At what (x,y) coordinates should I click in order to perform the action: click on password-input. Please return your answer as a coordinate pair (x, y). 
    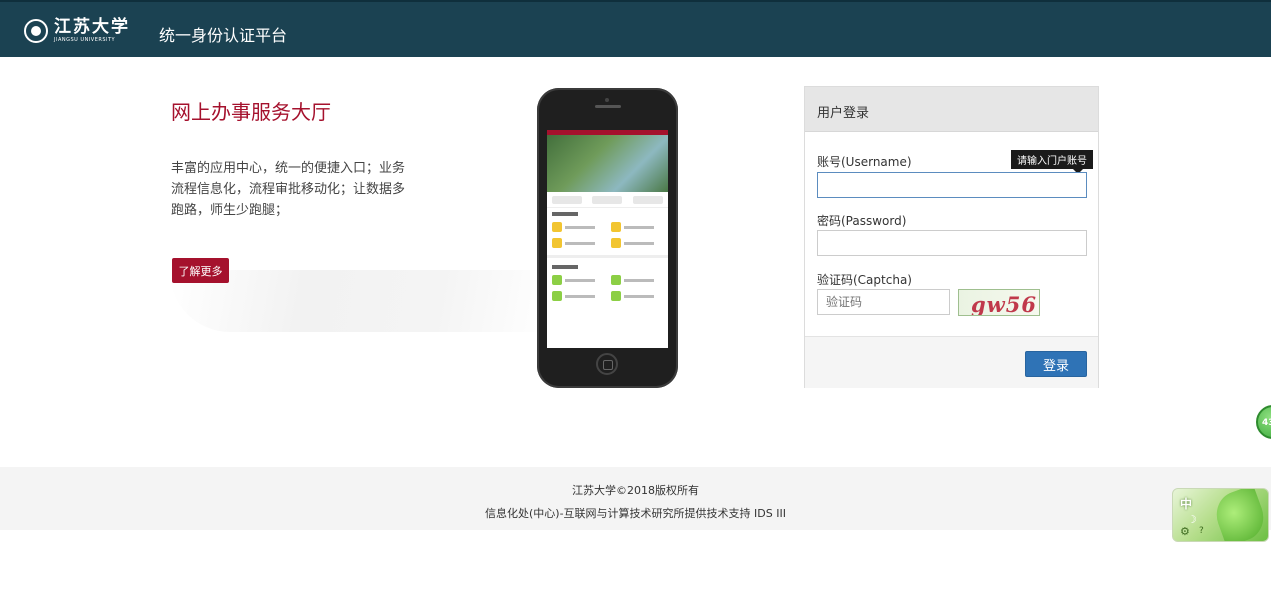
    Looking at the image, I should click on (952, 243).